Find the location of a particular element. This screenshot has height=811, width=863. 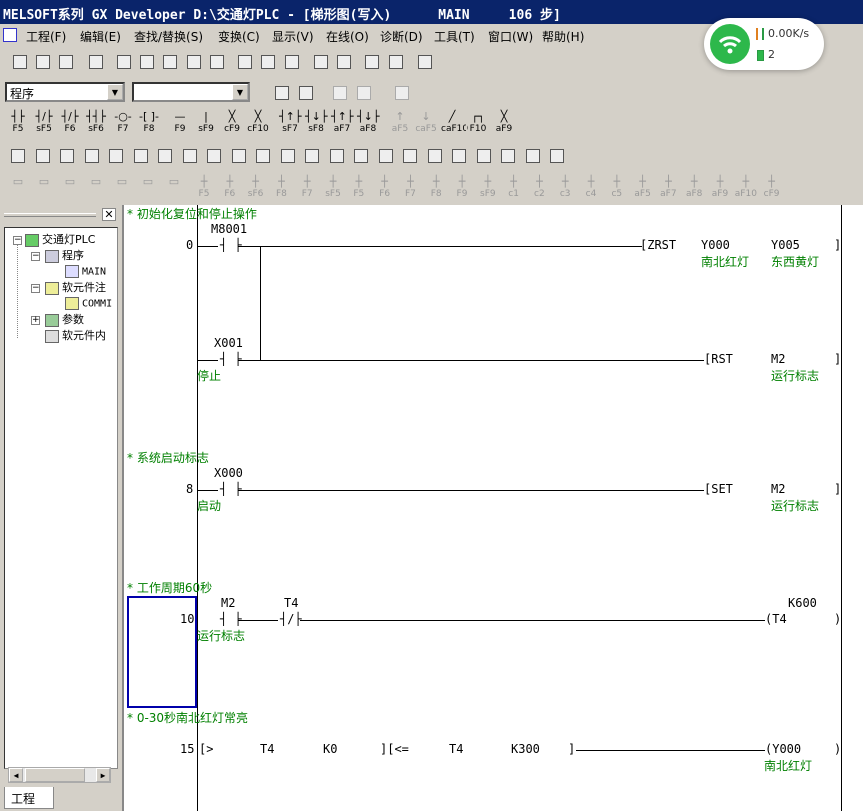

ladder-key-f8: -[ ]- F8 is located at coordinates (149, 122).